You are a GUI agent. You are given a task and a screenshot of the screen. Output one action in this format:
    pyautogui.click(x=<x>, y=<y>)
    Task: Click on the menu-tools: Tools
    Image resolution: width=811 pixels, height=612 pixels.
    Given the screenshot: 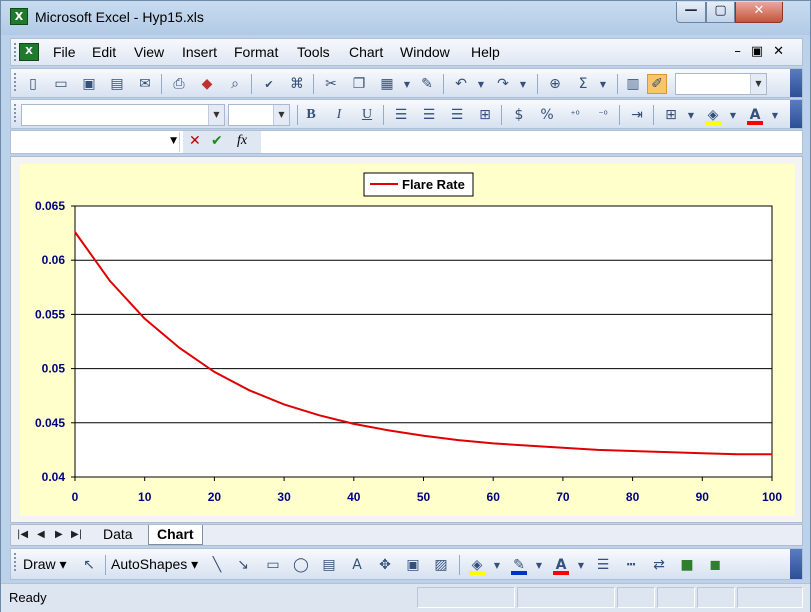 What is the action you would take?
    pyautogui.click(x=313, y=52)
    